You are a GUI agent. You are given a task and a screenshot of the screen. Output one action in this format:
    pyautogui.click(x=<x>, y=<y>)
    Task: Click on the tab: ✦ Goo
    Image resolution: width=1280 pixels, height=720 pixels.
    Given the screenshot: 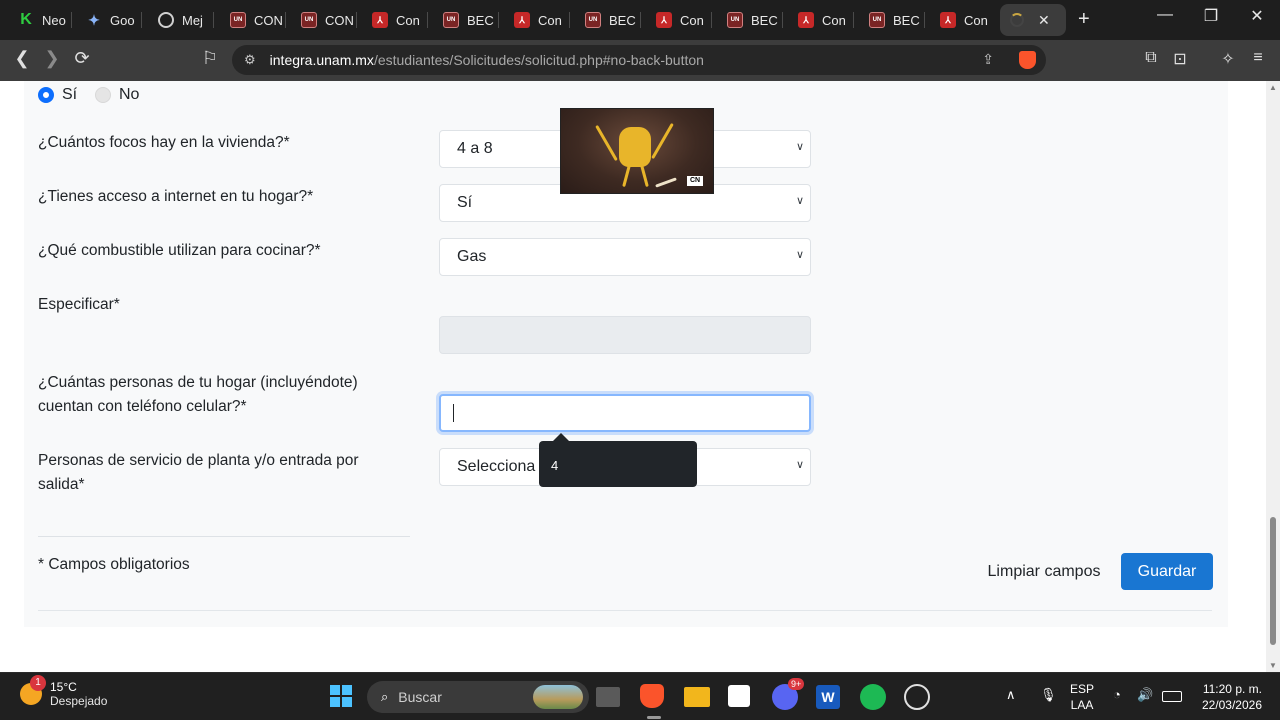 What is the action you would take?
    pyautogui.click(x=109, y=20)
    